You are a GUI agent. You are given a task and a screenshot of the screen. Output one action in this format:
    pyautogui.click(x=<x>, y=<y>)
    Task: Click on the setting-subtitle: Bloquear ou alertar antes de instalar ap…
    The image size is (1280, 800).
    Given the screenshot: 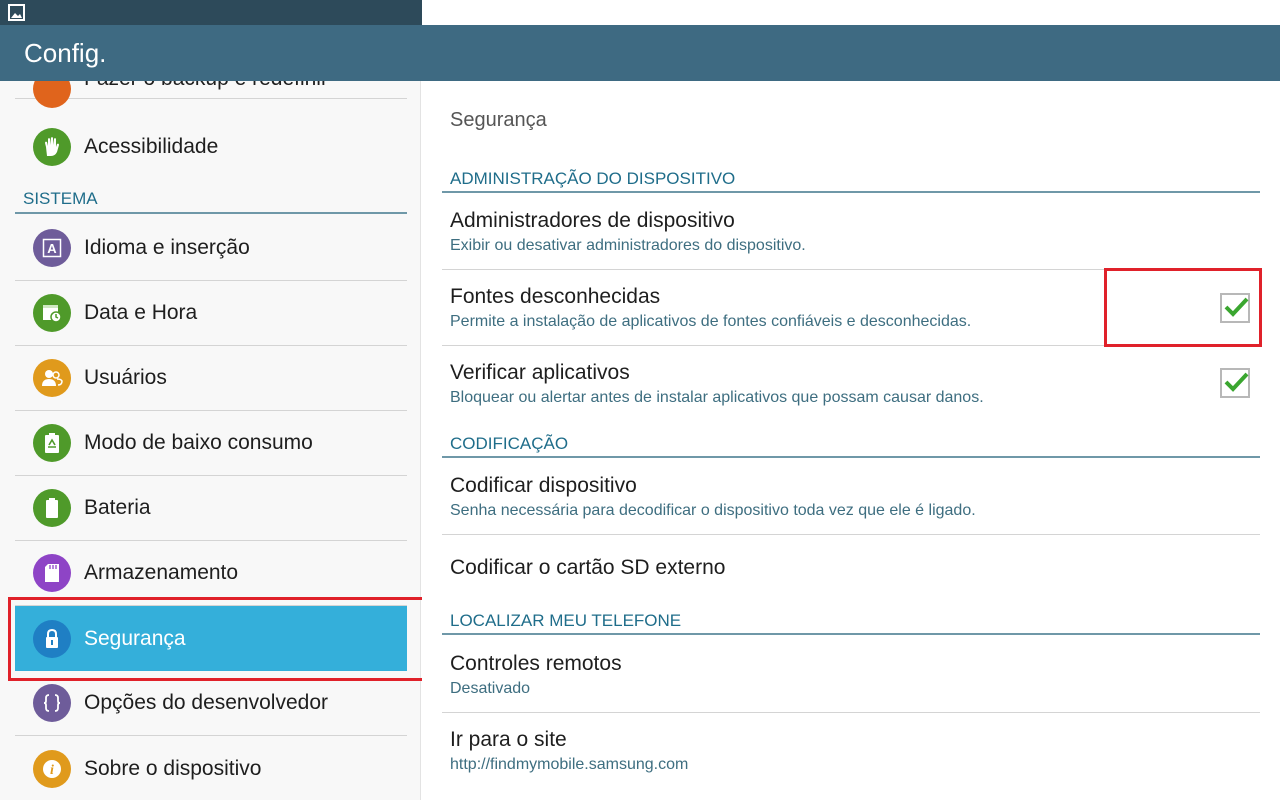 What is the action you would take?
    pyautogui.click(x=717, y=397)
    